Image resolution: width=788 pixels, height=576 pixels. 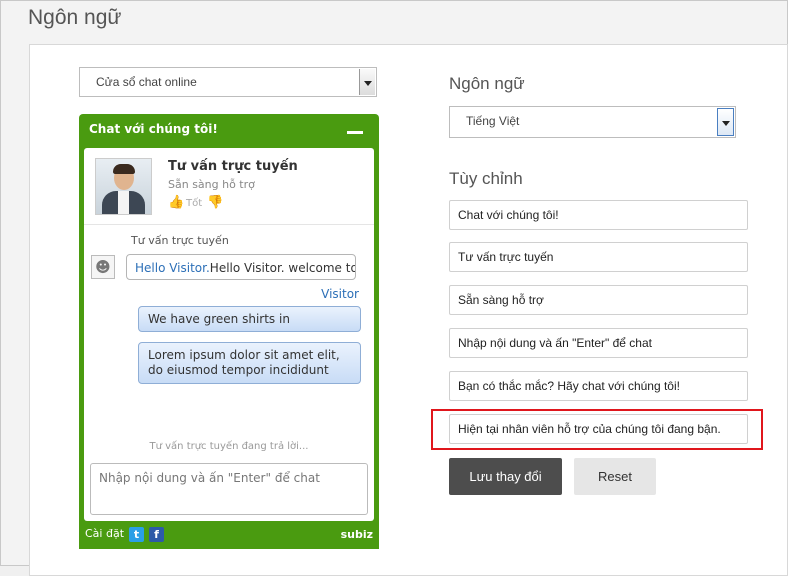 I want to click on incoming-text: Hello Visitor. welcome to, so click(x=282, y=268).